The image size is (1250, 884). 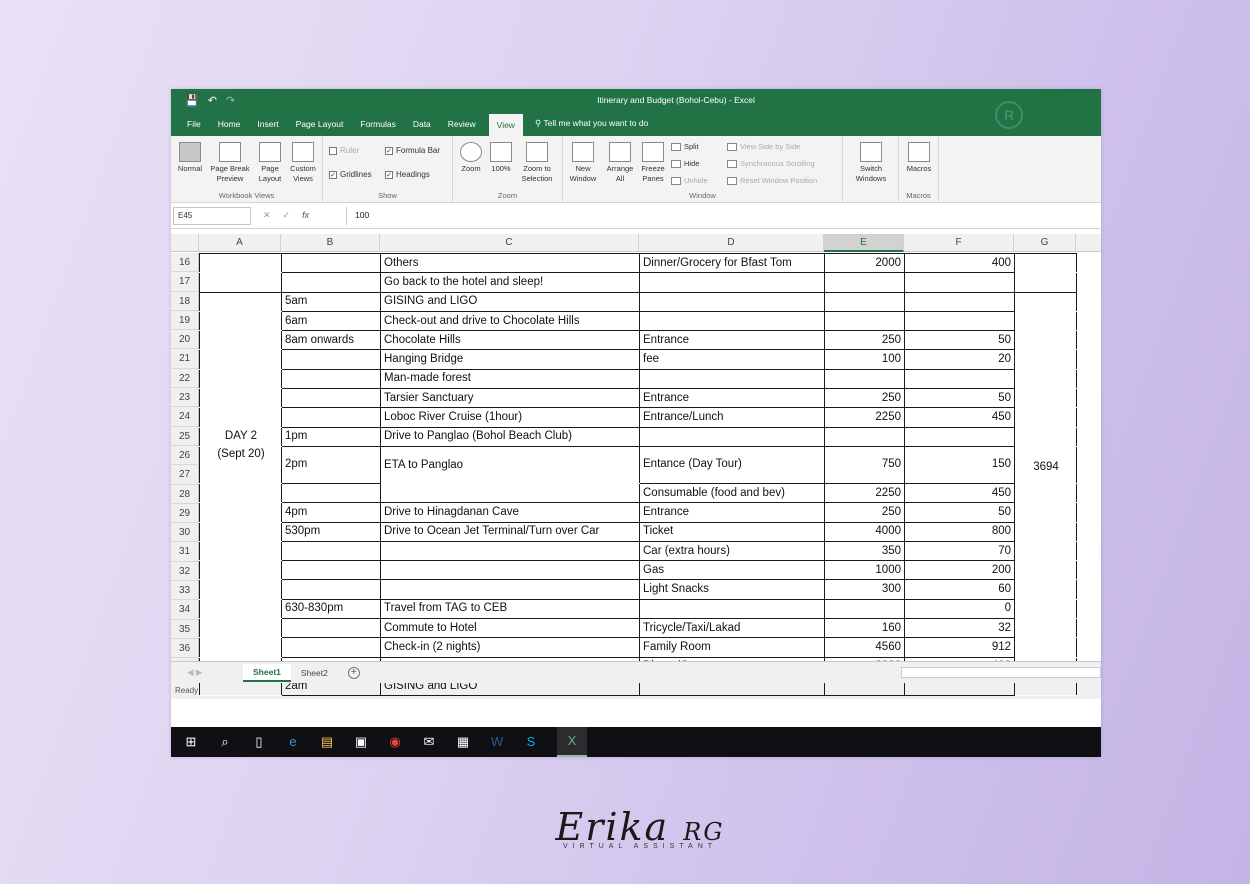 I want to click on column-header-g: G, so click(x=1045, y=243).